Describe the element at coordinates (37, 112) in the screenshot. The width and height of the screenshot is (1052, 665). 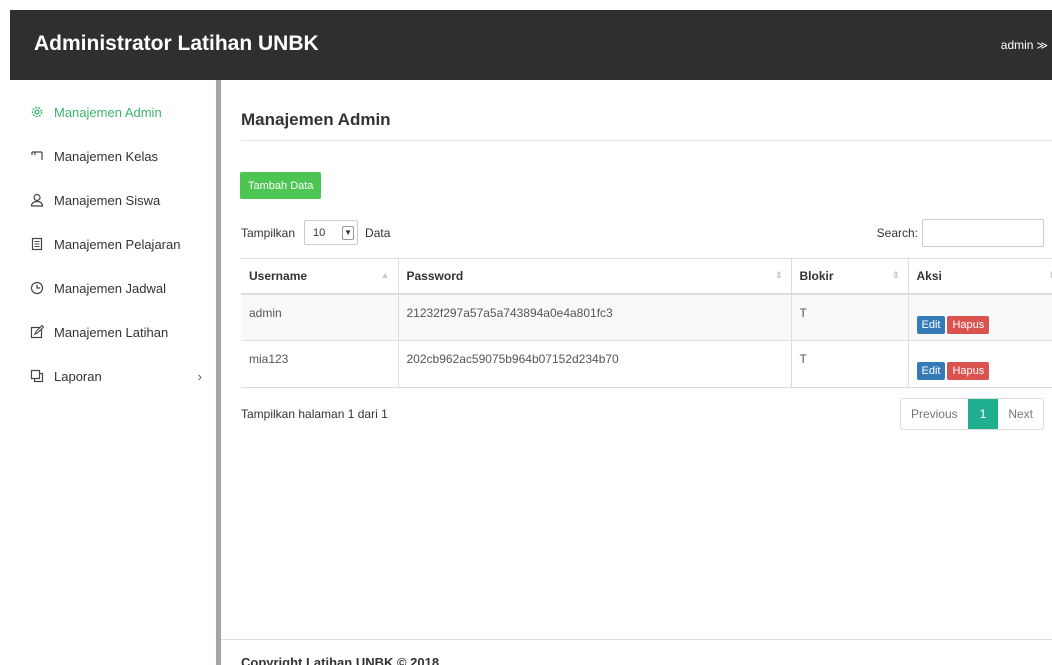
I see `gear-icon` at that location.